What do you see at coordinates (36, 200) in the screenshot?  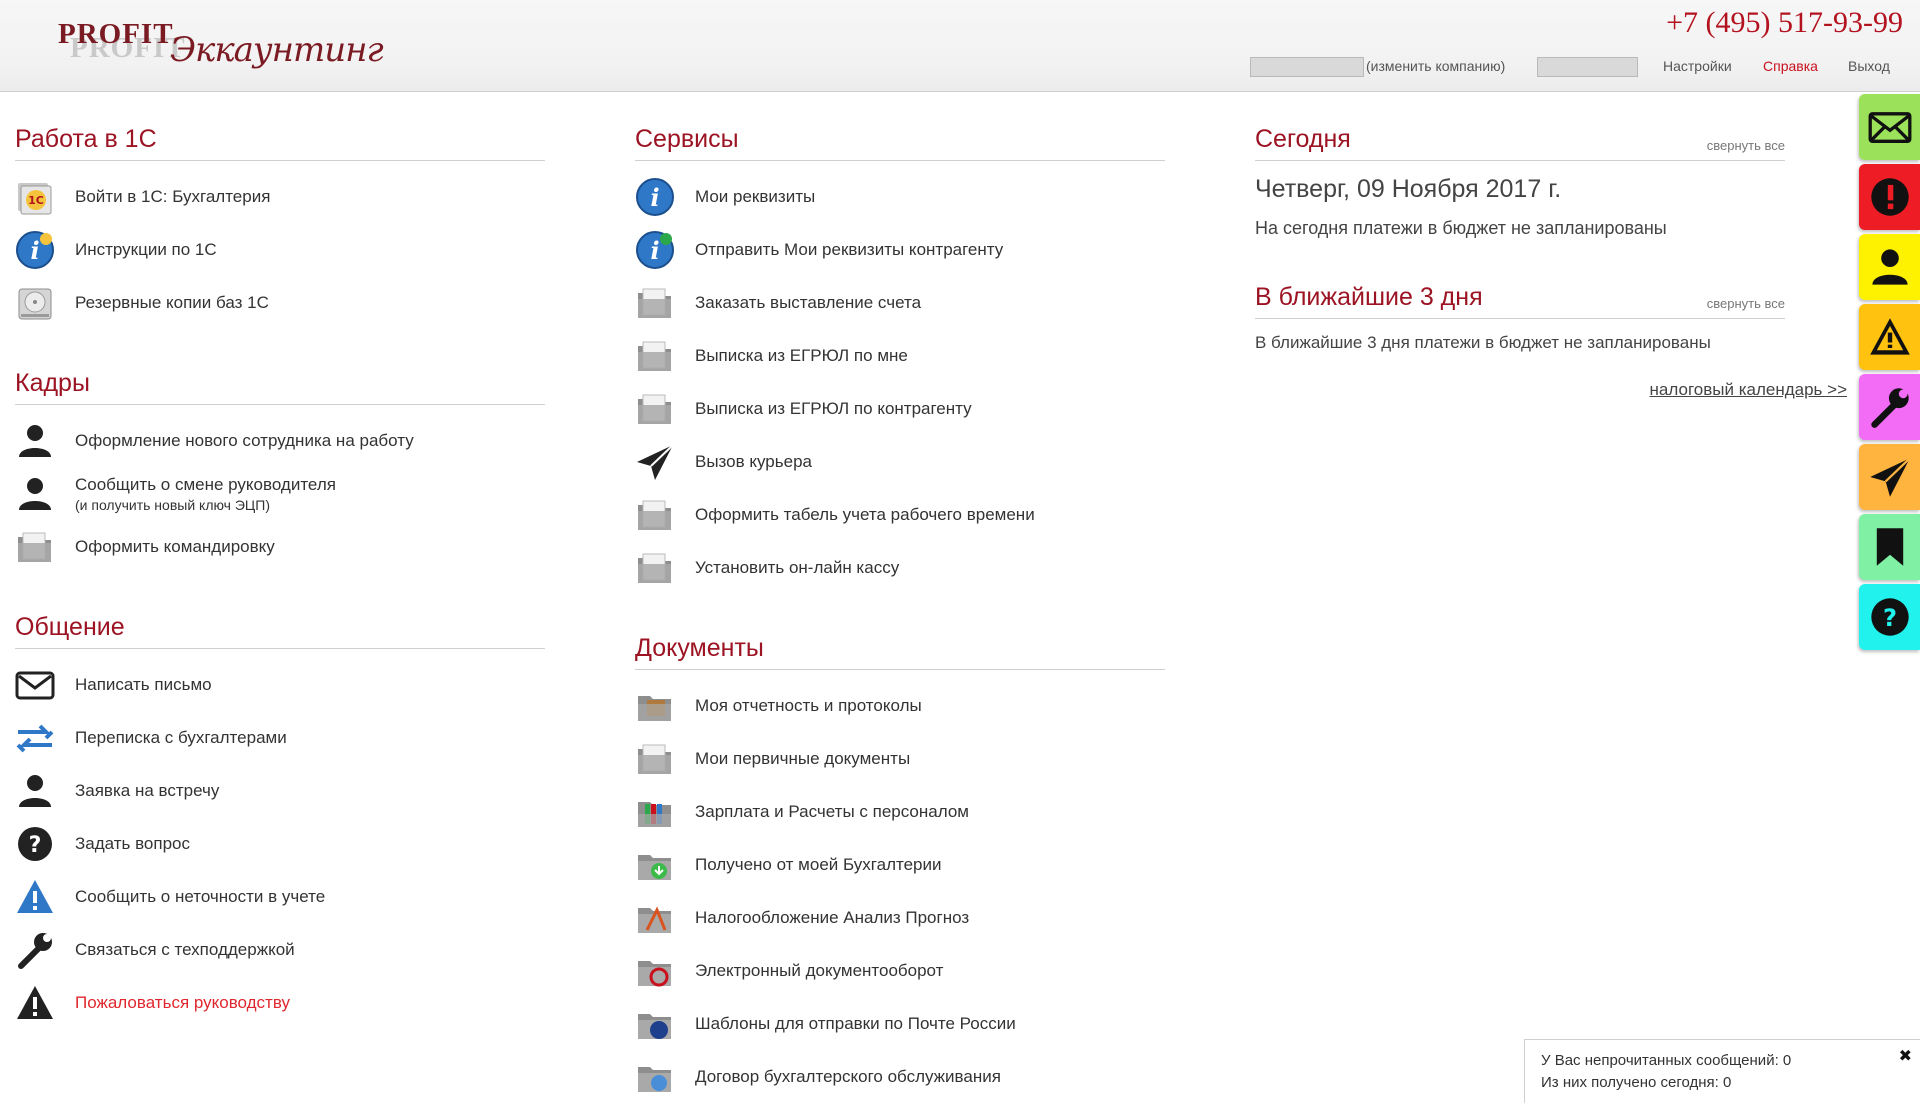 I see `svg-text: 1С` at bounding box center [36, 200].